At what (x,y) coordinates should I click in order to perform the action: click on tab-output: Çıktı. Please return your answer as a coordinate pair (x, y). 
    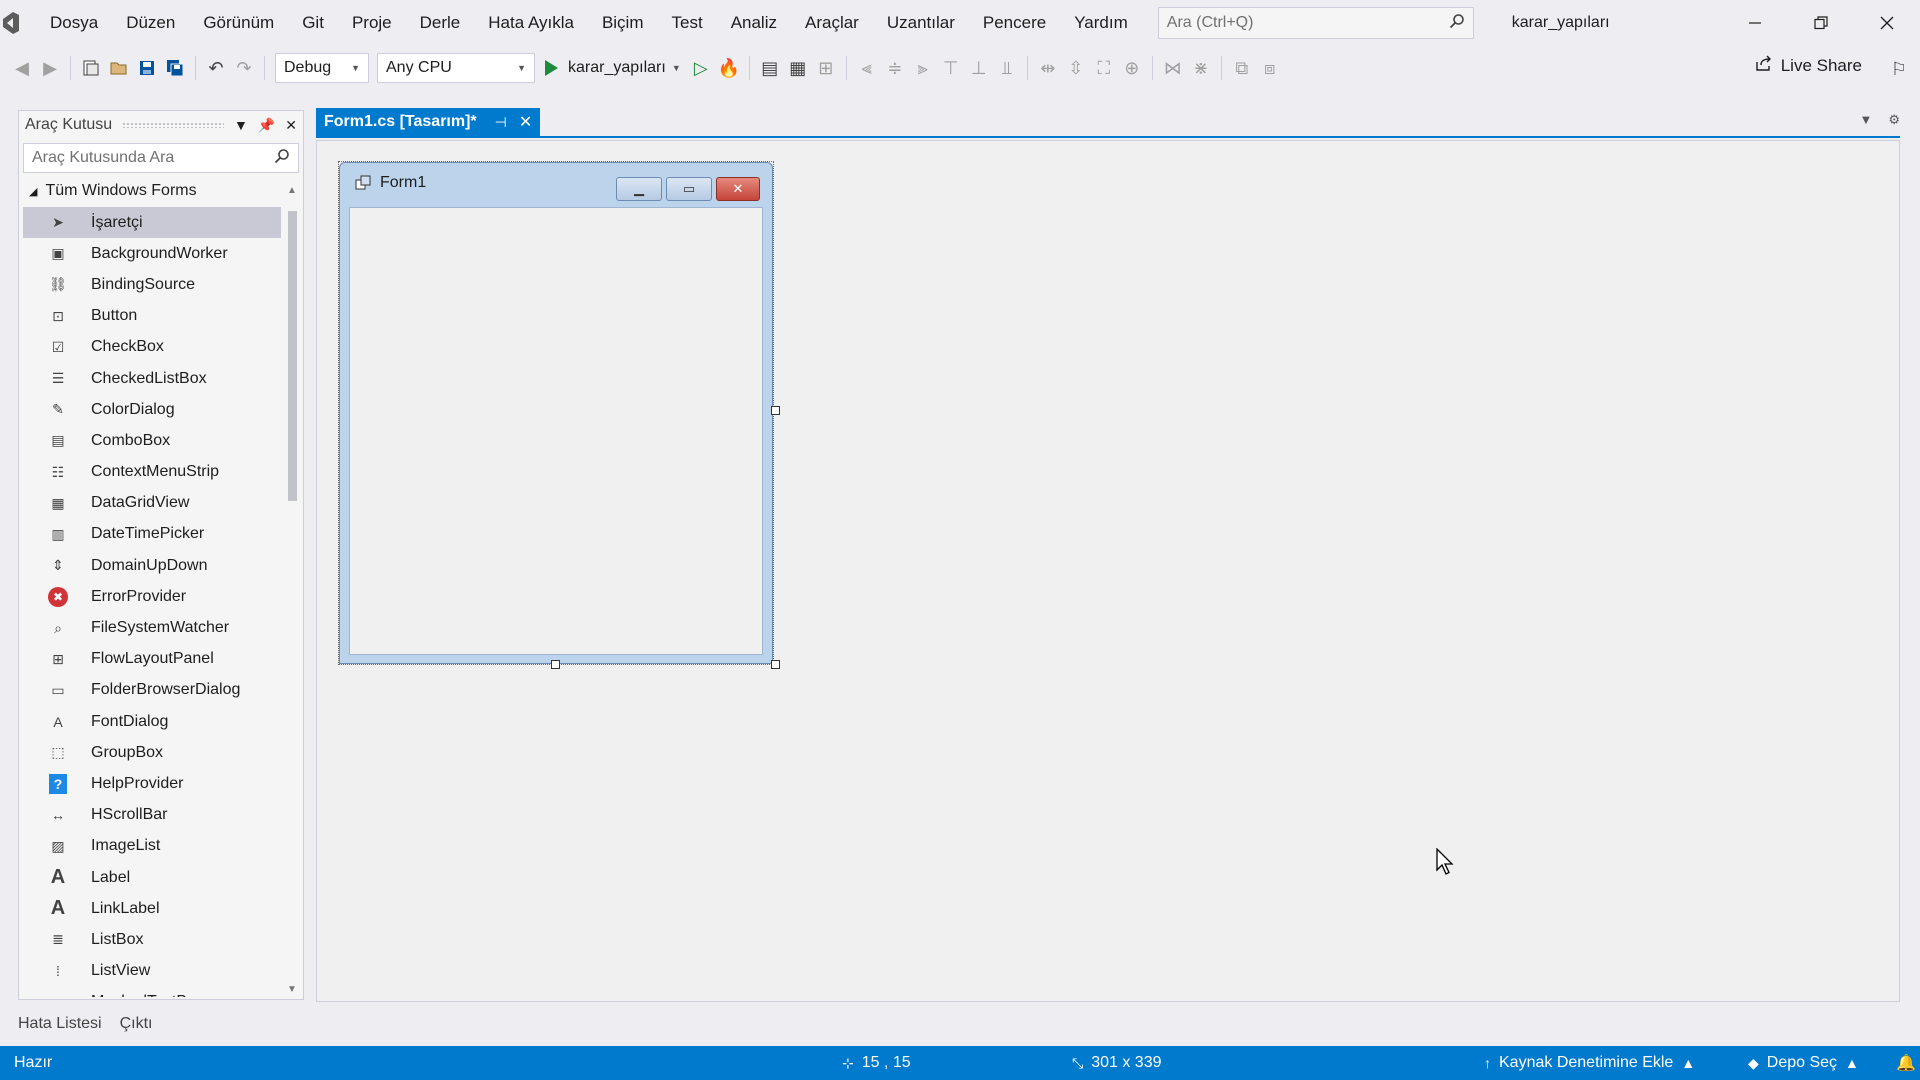
    Looking at the image, I should click on (136, 1024).